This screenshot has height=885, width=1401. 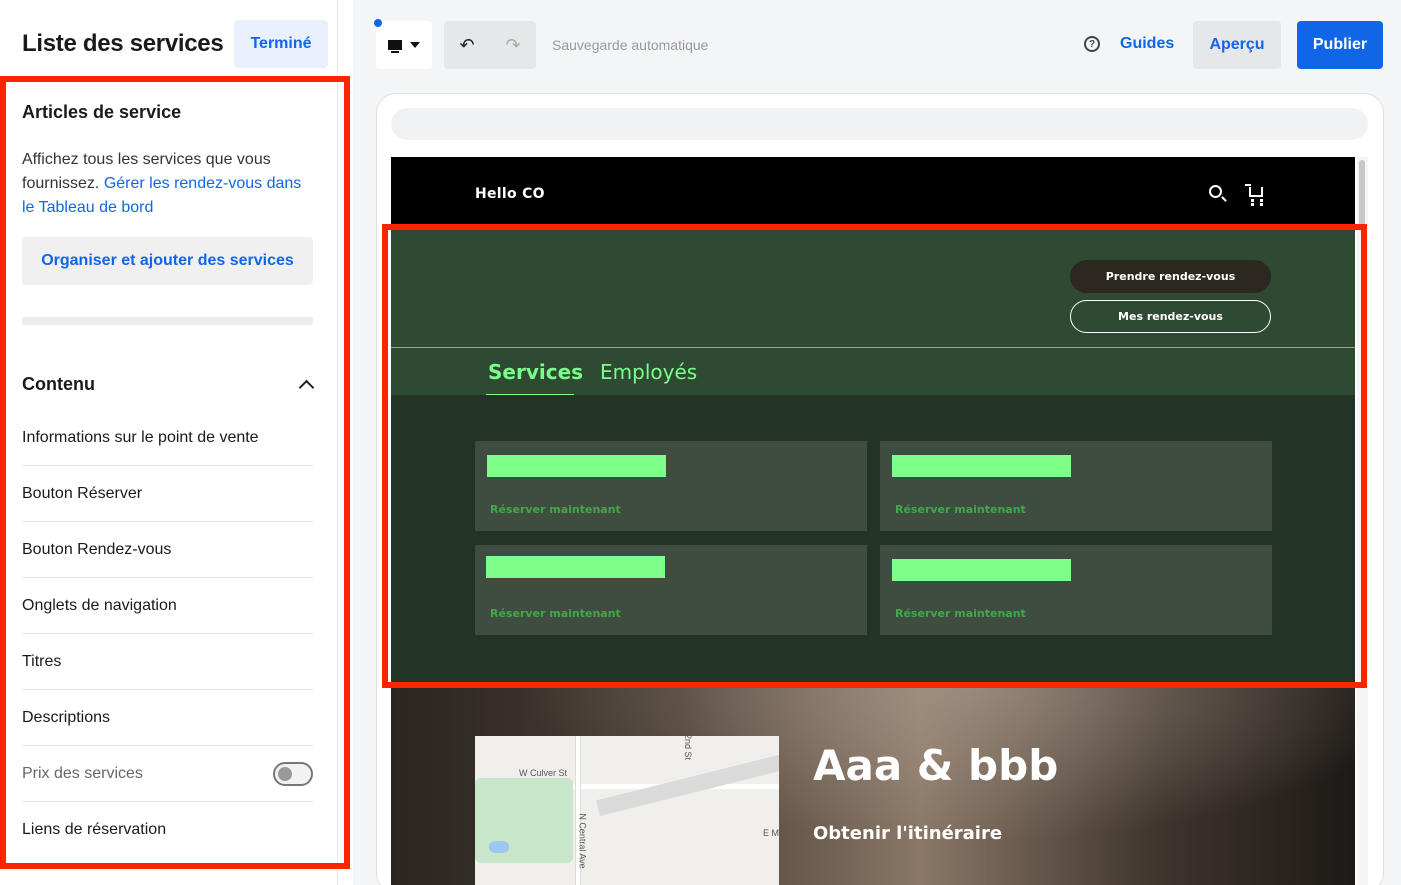 What do you see at coordinates (688, 748) in the screenshot?
I see `map-label: 2nd St` at bounding box center [688, 748].